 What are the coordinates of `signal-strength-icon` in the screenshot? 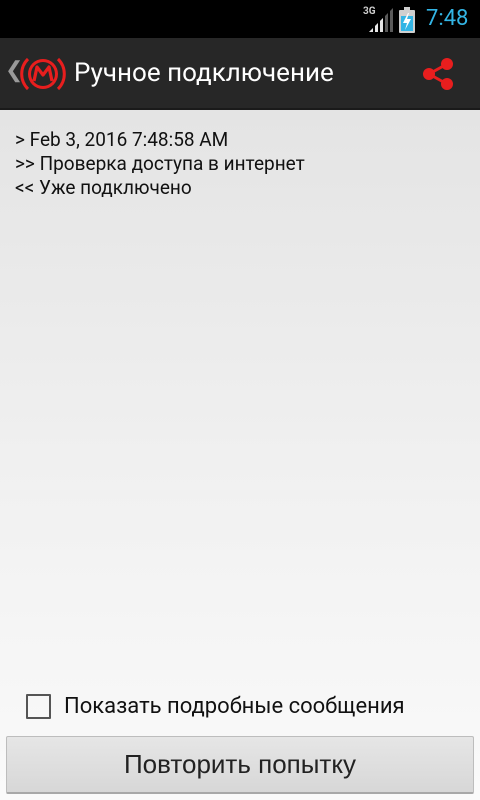 It's located at (381, 20).